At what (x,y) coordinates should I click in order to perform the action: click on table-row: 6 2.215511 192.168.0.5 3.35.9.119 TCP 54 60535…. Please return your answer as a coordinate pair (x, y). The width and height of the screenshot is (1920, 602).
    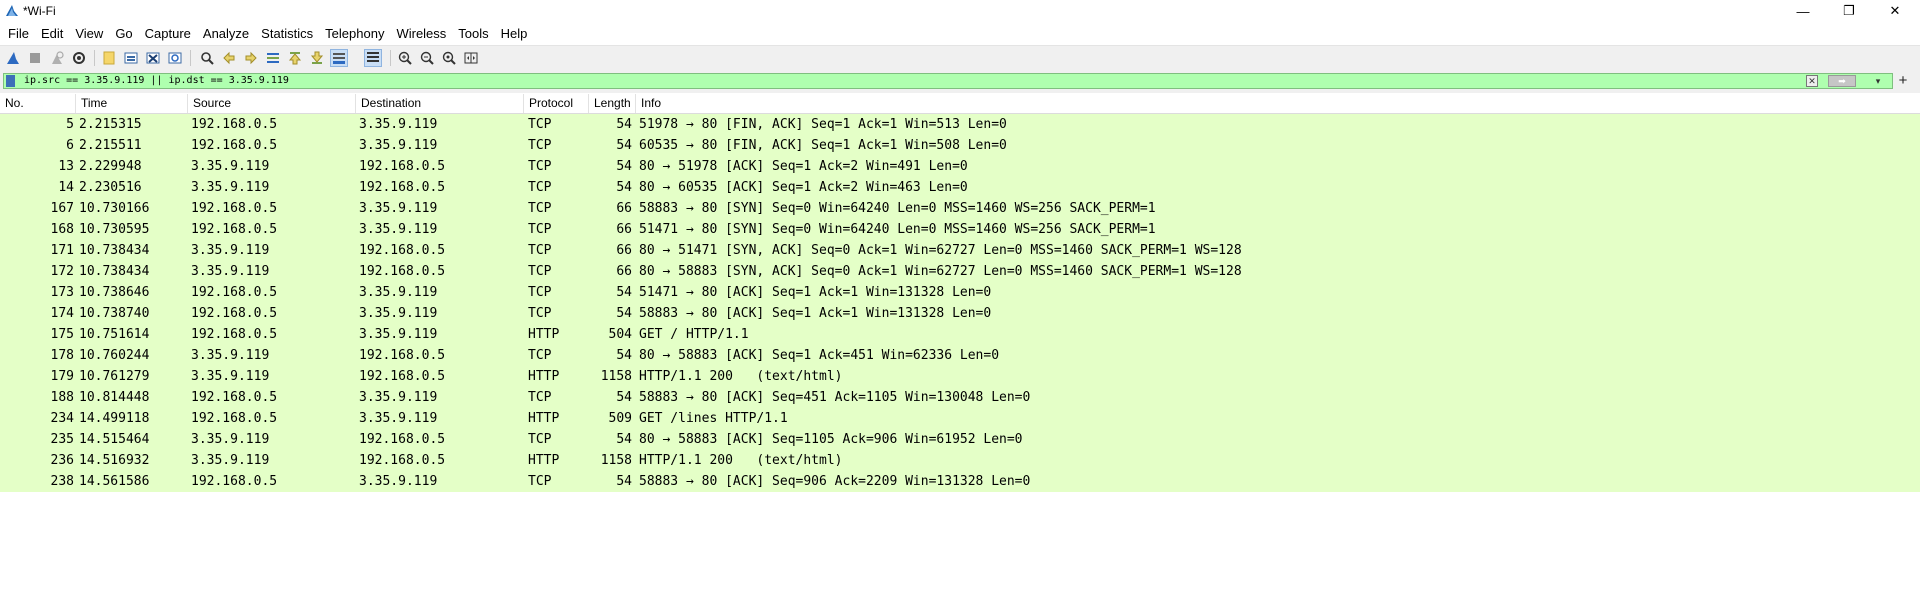
    Looking at the image, I should click on (960, 145).